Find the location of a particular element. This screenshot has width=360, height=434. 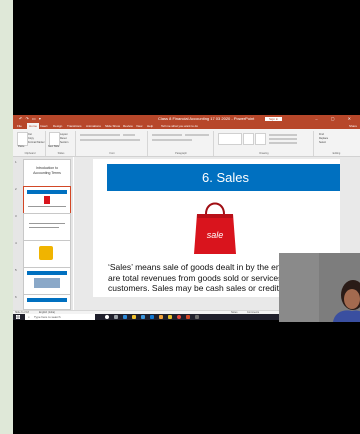

paste-button is located at coordinates (22, 139).